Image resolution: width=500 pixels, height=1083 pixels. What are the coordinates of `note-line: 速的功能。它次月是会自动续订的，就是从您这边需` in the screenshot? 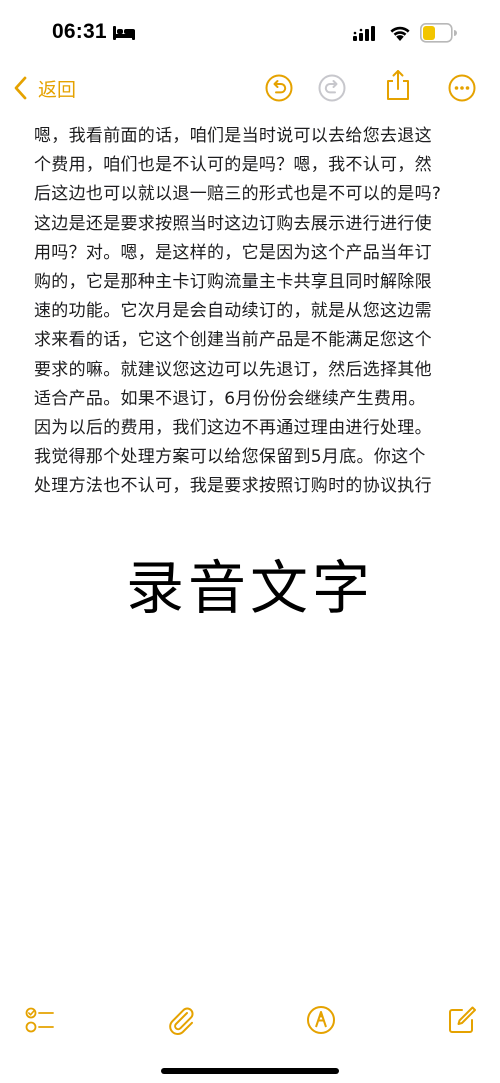 It's located at (233, 311).